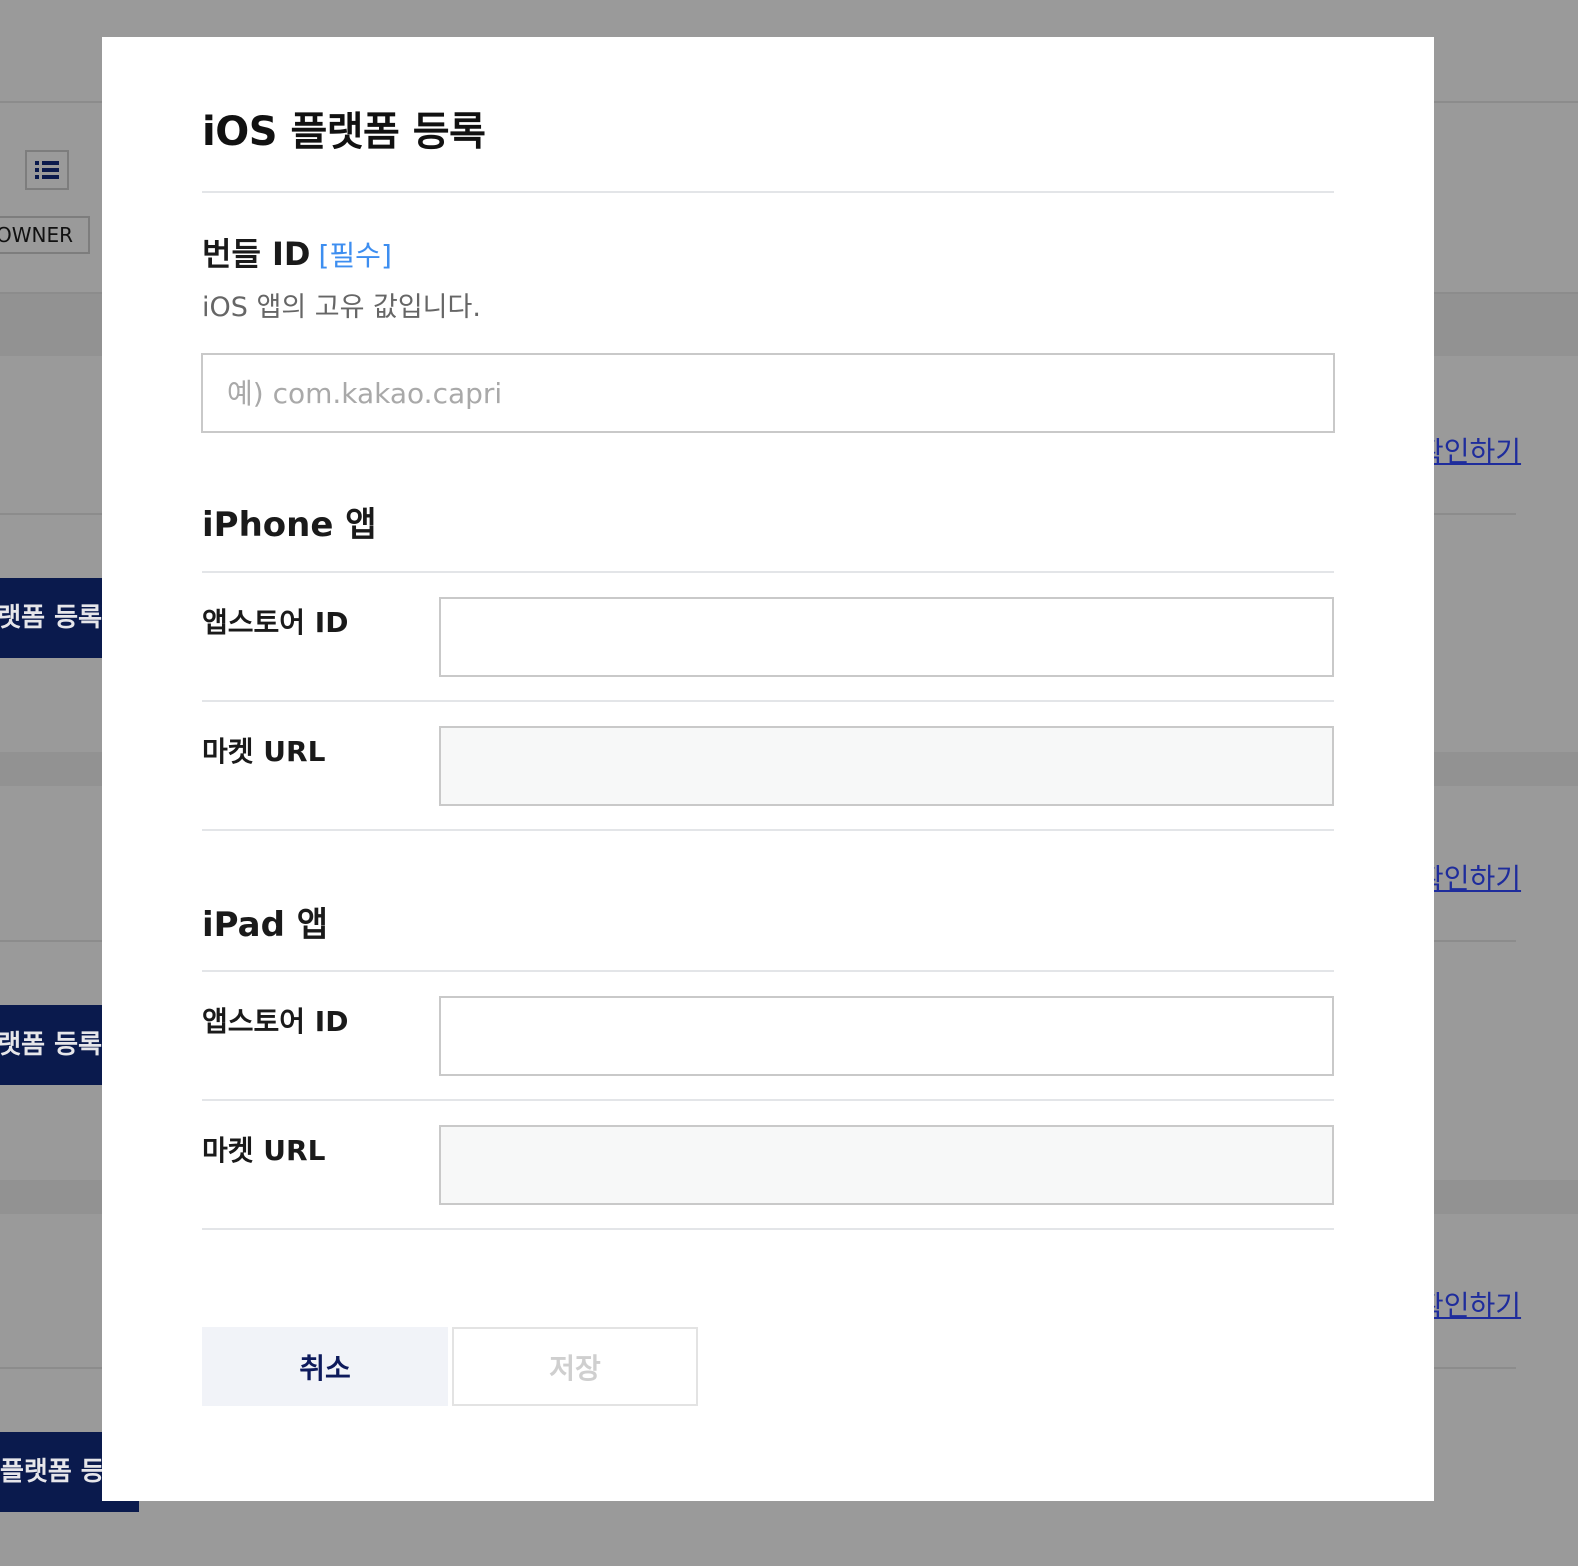  Describe the element at coordinates (264, 751) in the screenshot. I see `iphone-market-url-label: 마켓 URL` at that location.